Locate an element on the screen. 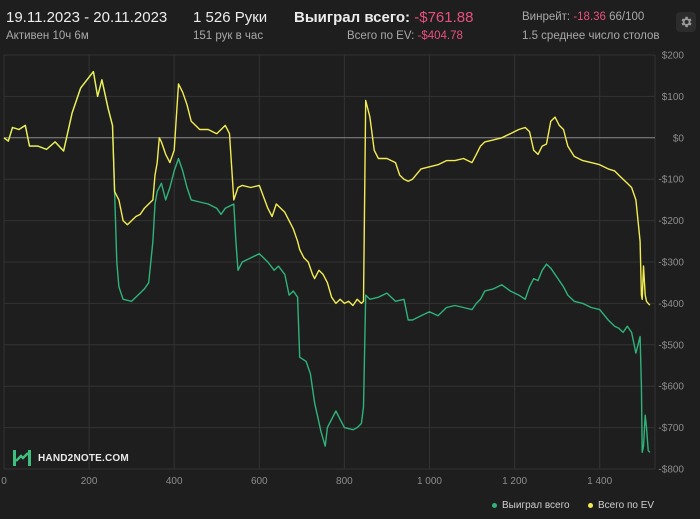  legend-won-swatch is located at coordinates (494, 505).